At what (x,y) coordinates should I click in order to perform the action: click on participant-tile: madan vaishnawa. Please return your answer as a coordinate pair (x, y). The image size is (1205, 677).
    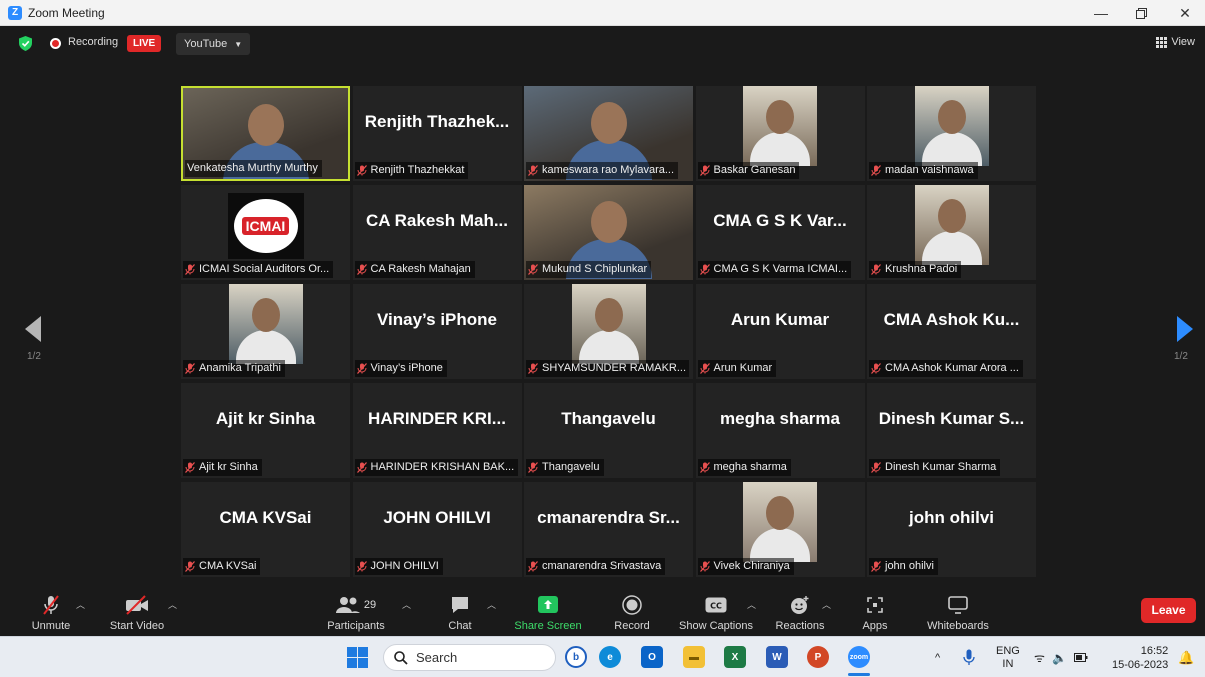
    Looking at the image, I should click on (951, 133).